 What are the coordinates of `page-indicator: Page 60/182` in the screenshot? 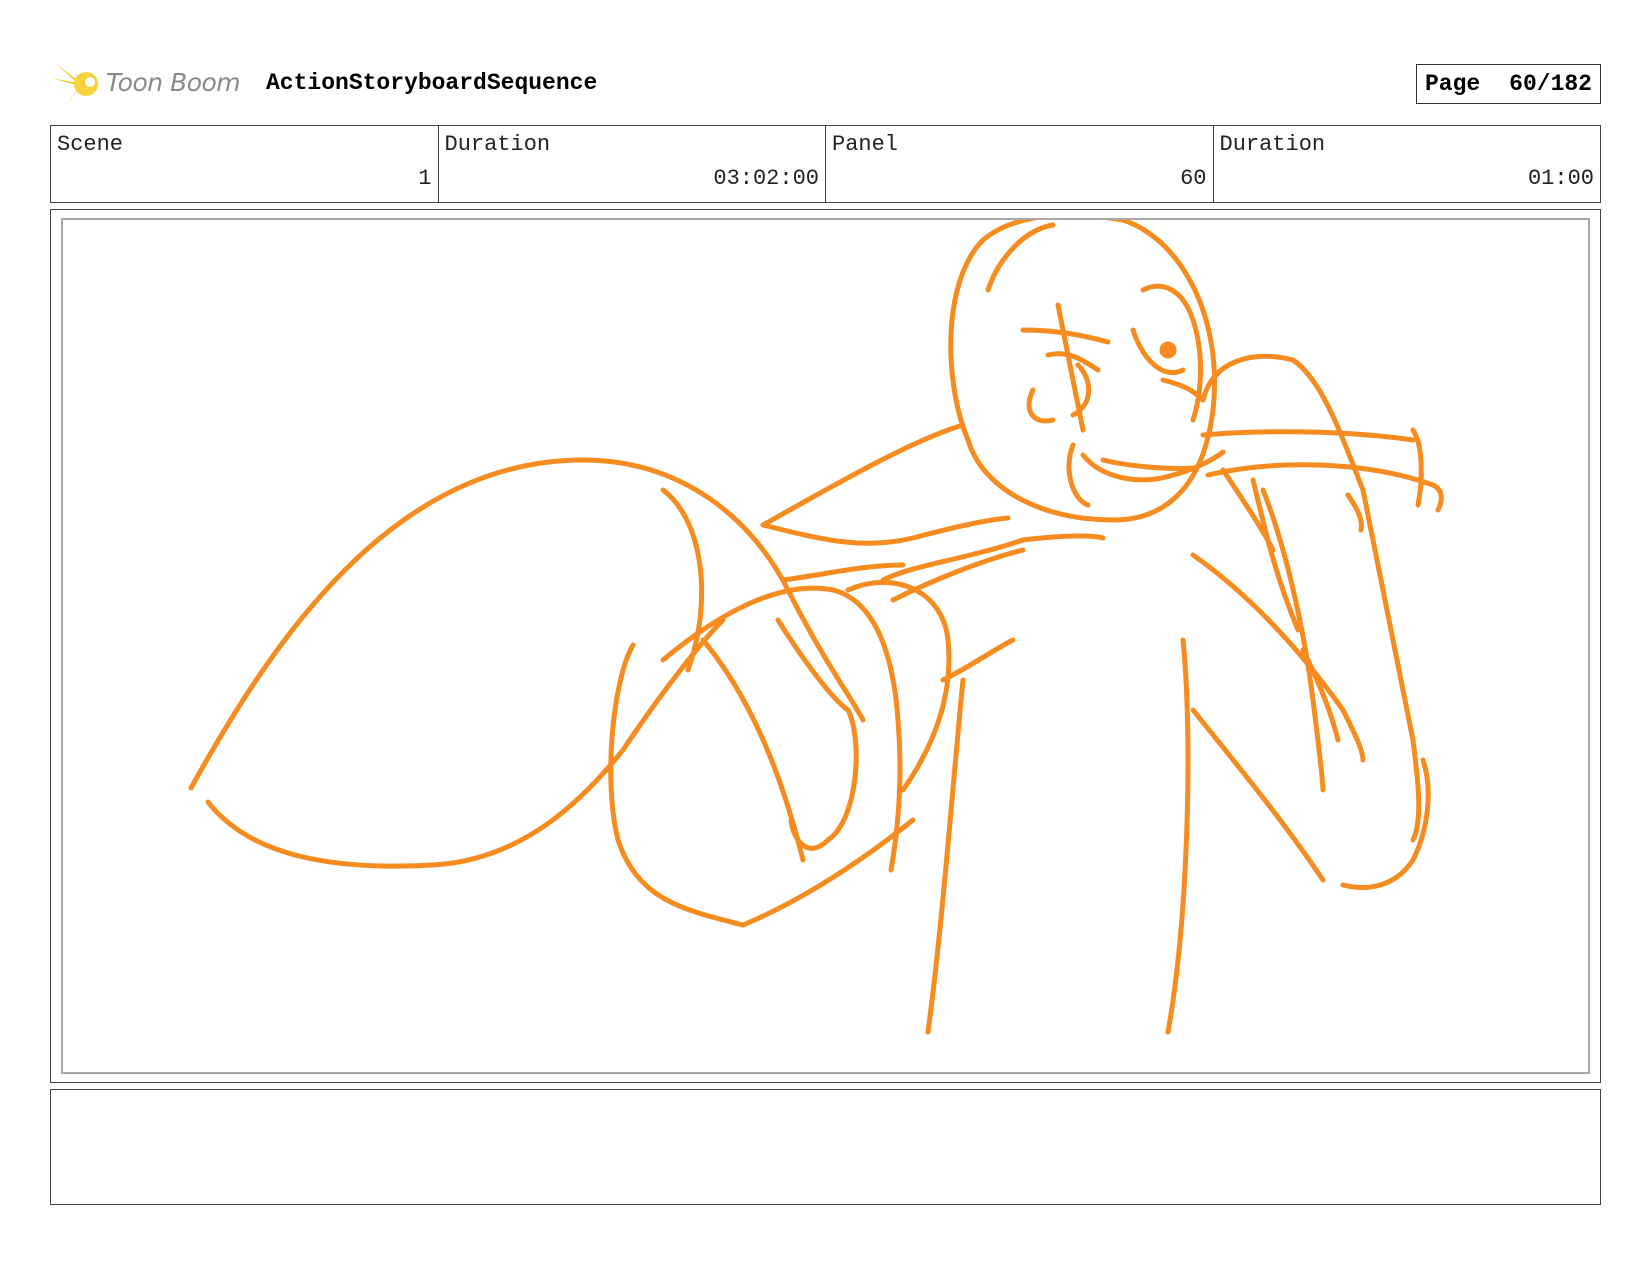 It's located at (1508, 84).